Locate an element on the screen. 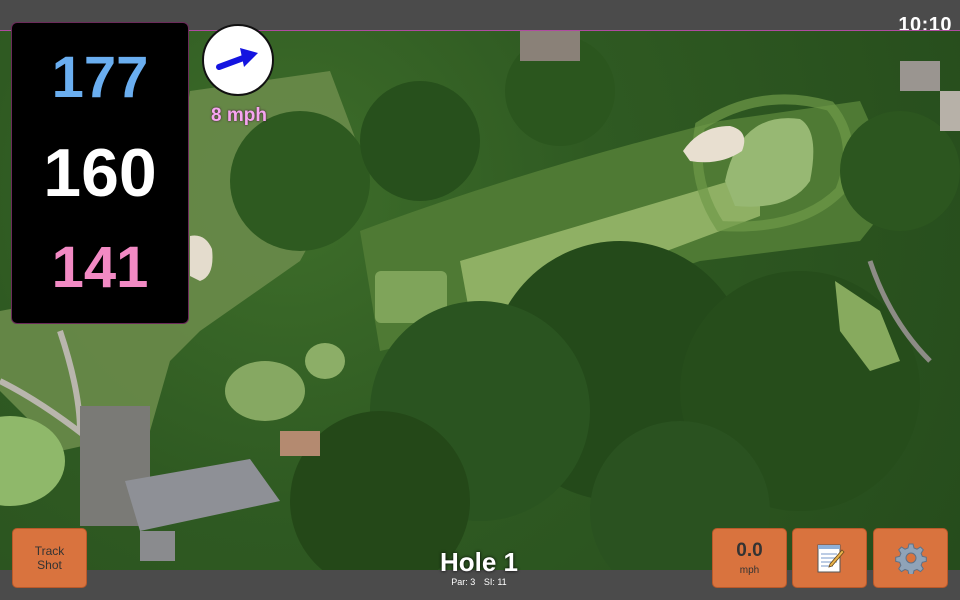 Image resolution: width=960 pixels, height=600 pixels. settings-button is located at coordinates (910, 558).